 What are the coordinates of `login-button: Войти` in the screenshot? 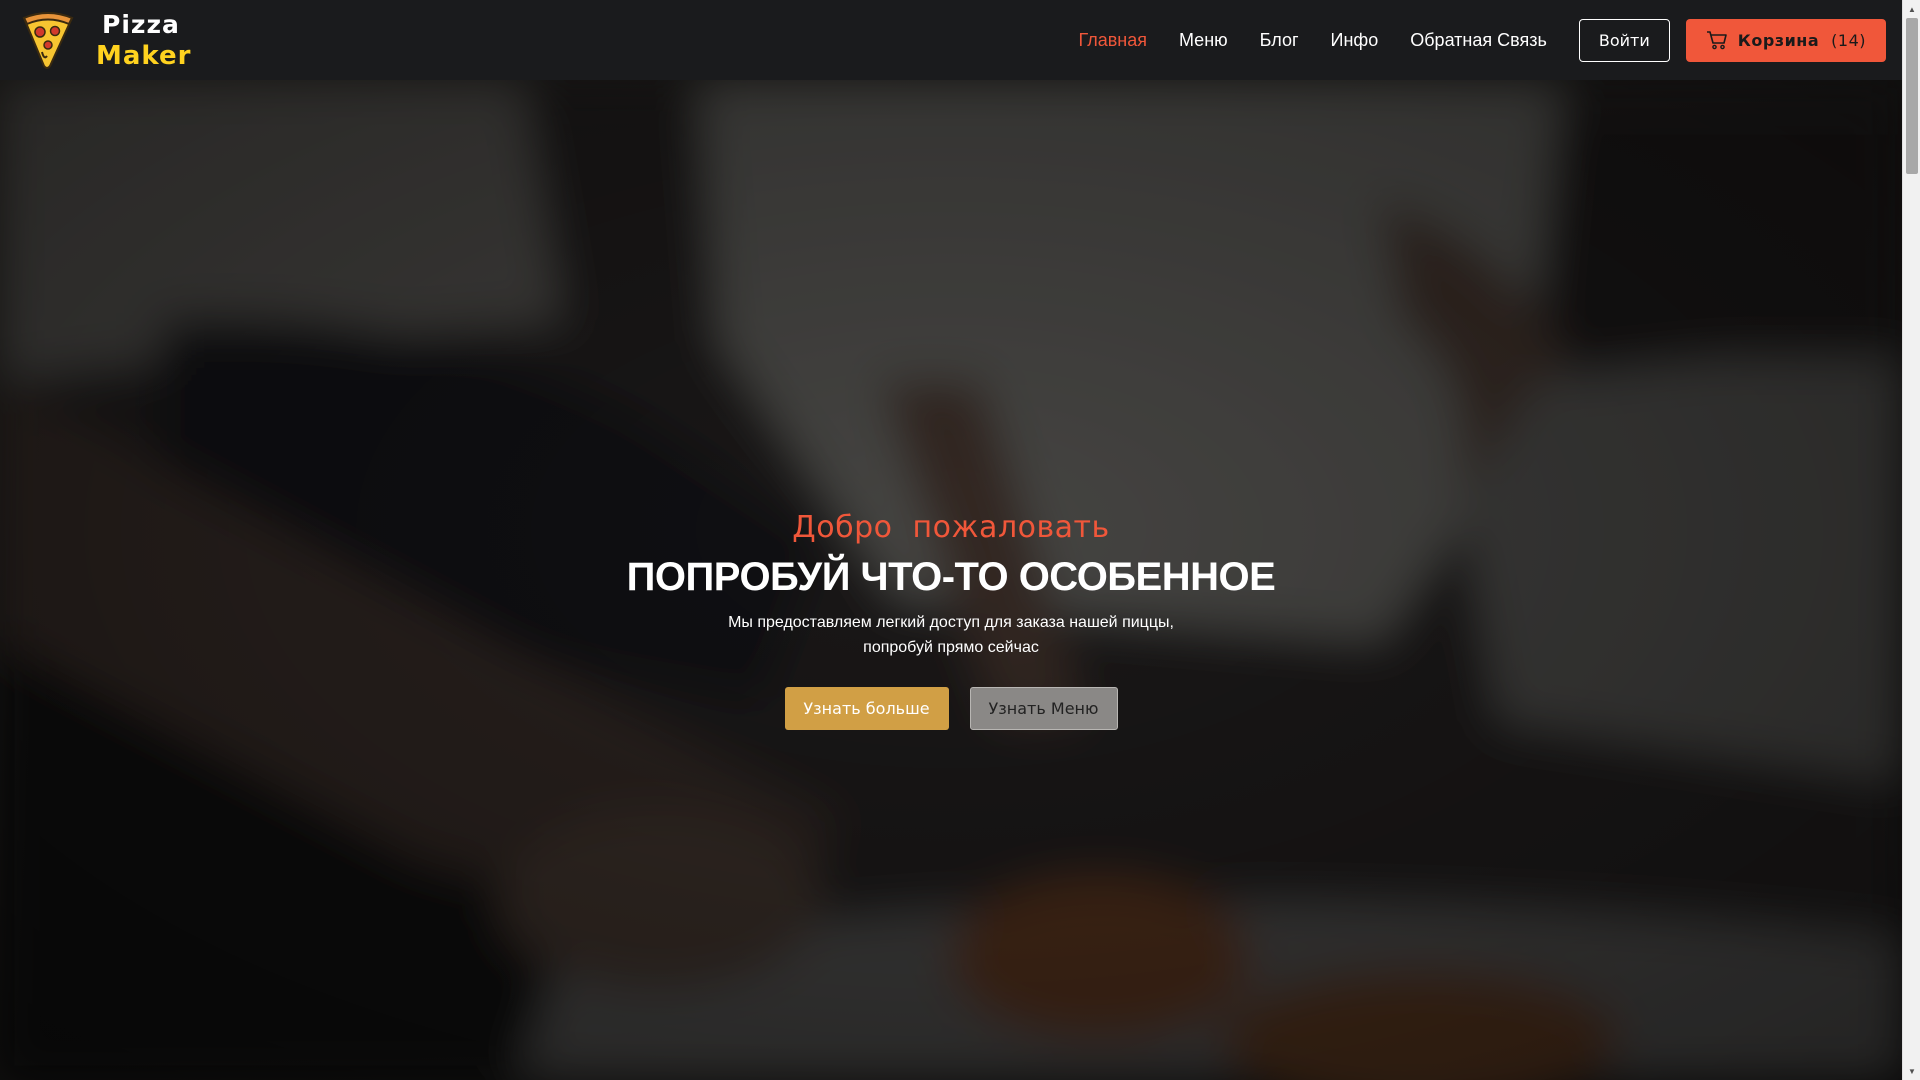 It's located at (1624, 40).